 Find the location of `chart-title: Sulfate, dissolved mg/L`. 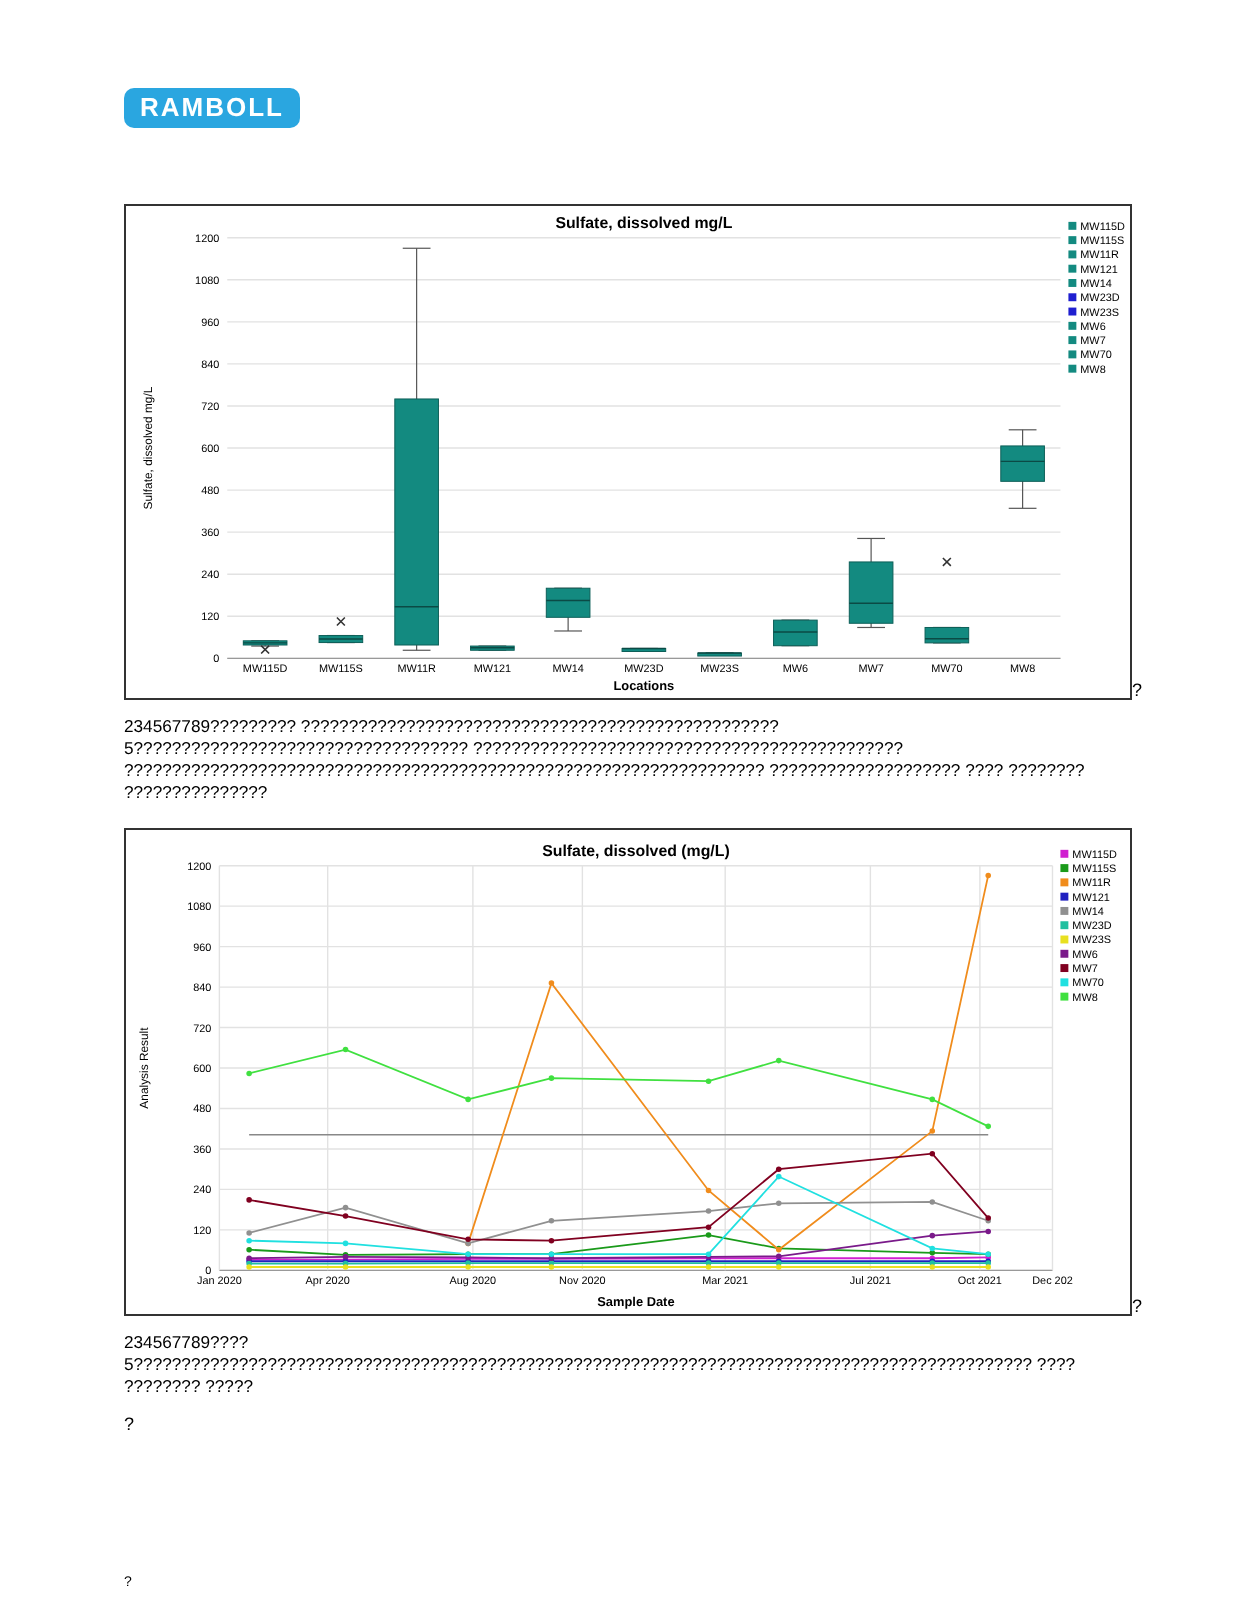

chart-title: Sulfate, dissolved mg/L is located at coordinates (644, 222).